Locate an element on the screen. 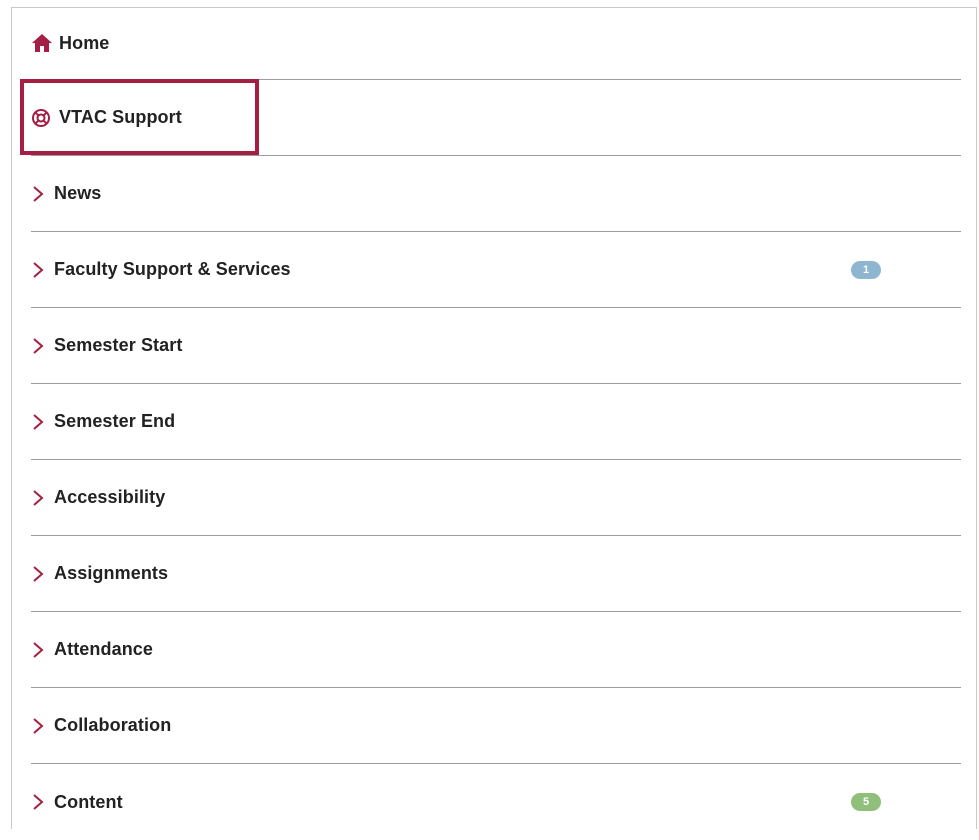 This screenshot has width=979, height=840. menu-item-label: VTAC Support is located at coordinates (120, 117).